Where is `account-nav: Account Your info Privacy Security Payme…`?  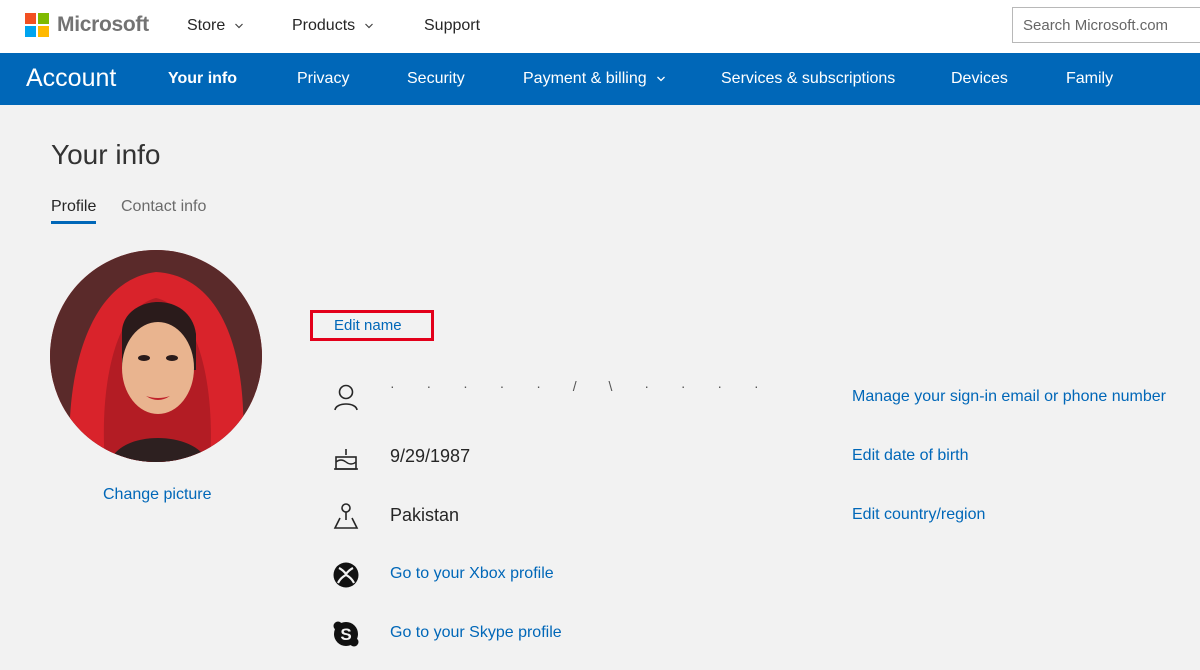
account-nav: Account Your info Privacy Security Payme… is located at coordinates (600, 79).